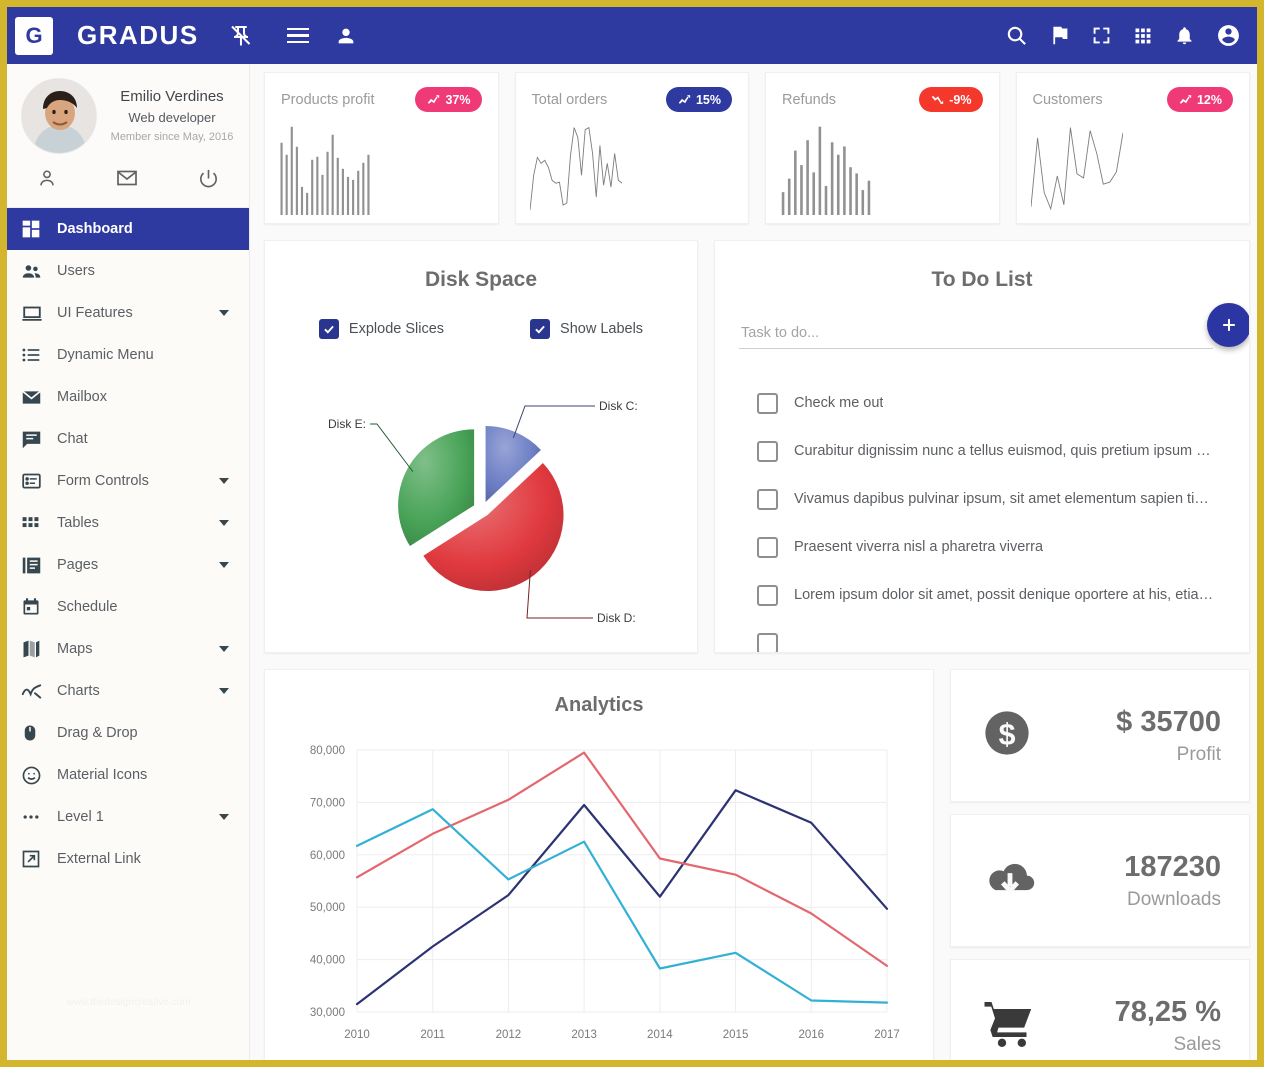 The image size is (1264, 1067). I want to click on todo-item, so click(982, 635).